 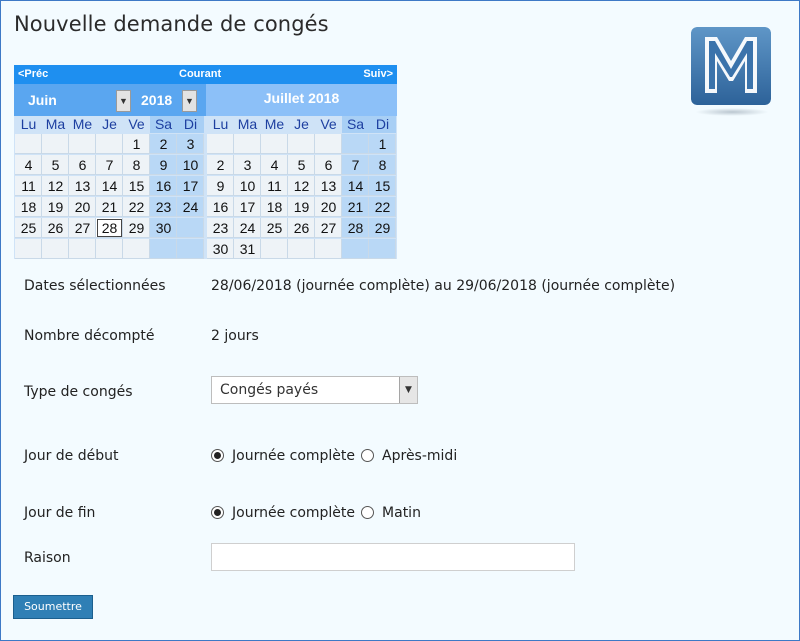 I want to click on weekday-header: Me, so click(x=274, y=124).